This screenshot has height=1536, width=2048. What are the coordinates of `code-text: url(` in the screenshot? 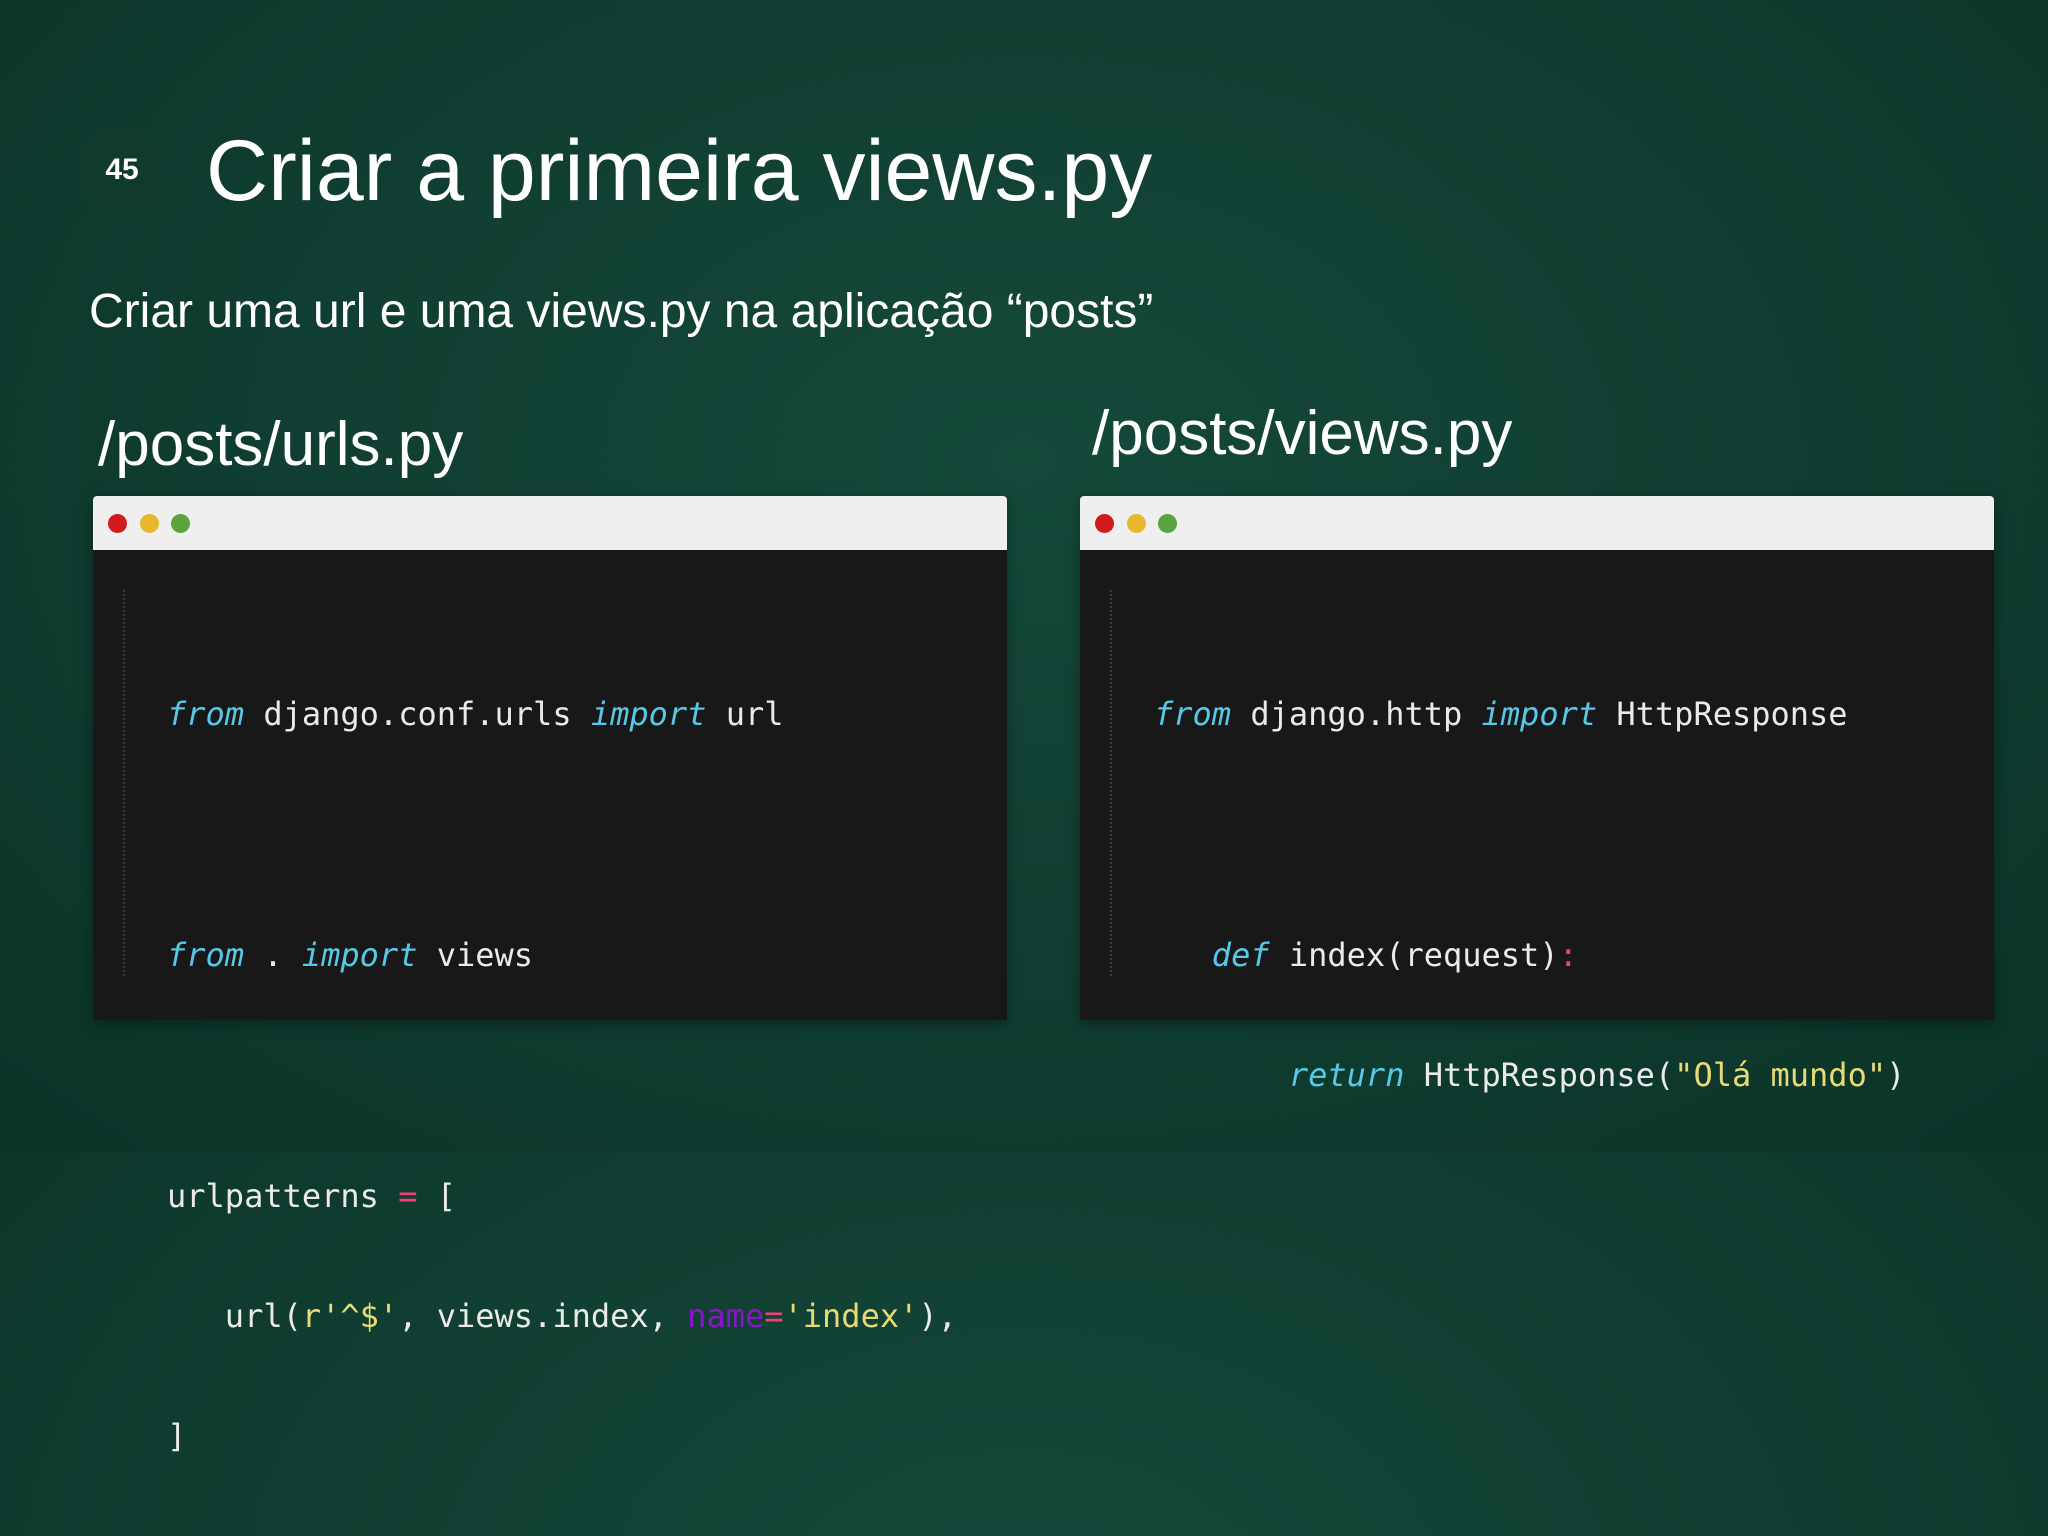 It's located at (234, 1316).